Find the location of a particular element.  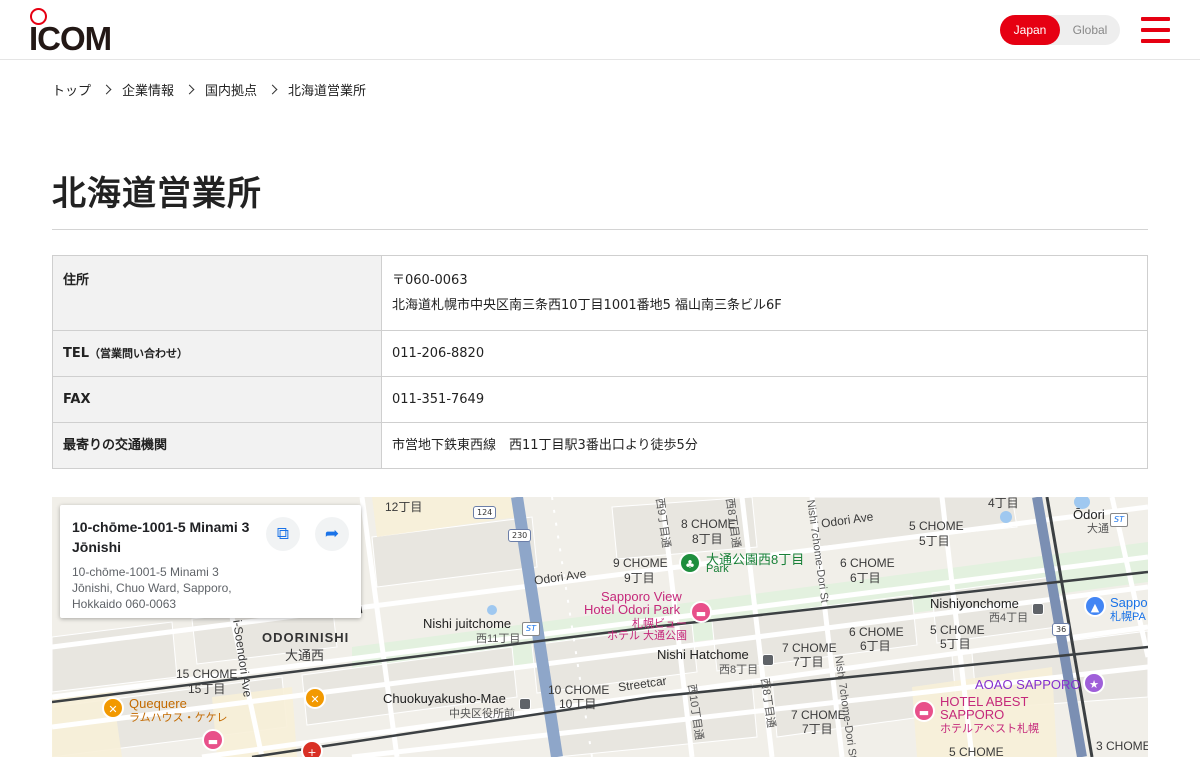

tel-label: TEL is located at coordinates (76, 353).